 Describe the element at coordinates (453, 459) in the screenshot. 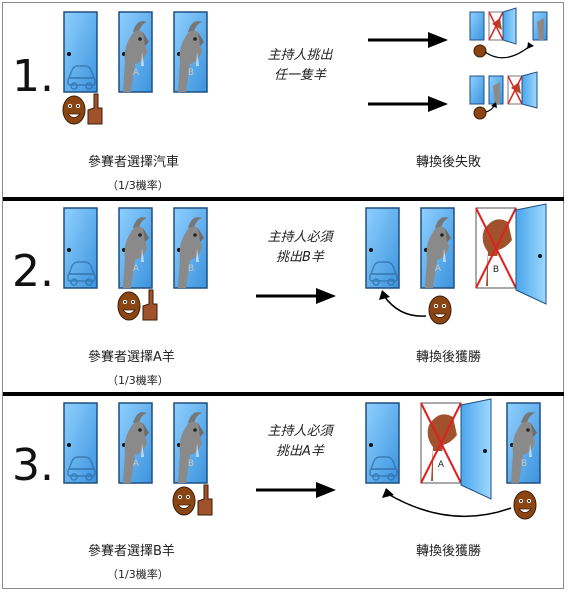

I see `row-3-result: A B` at that location.